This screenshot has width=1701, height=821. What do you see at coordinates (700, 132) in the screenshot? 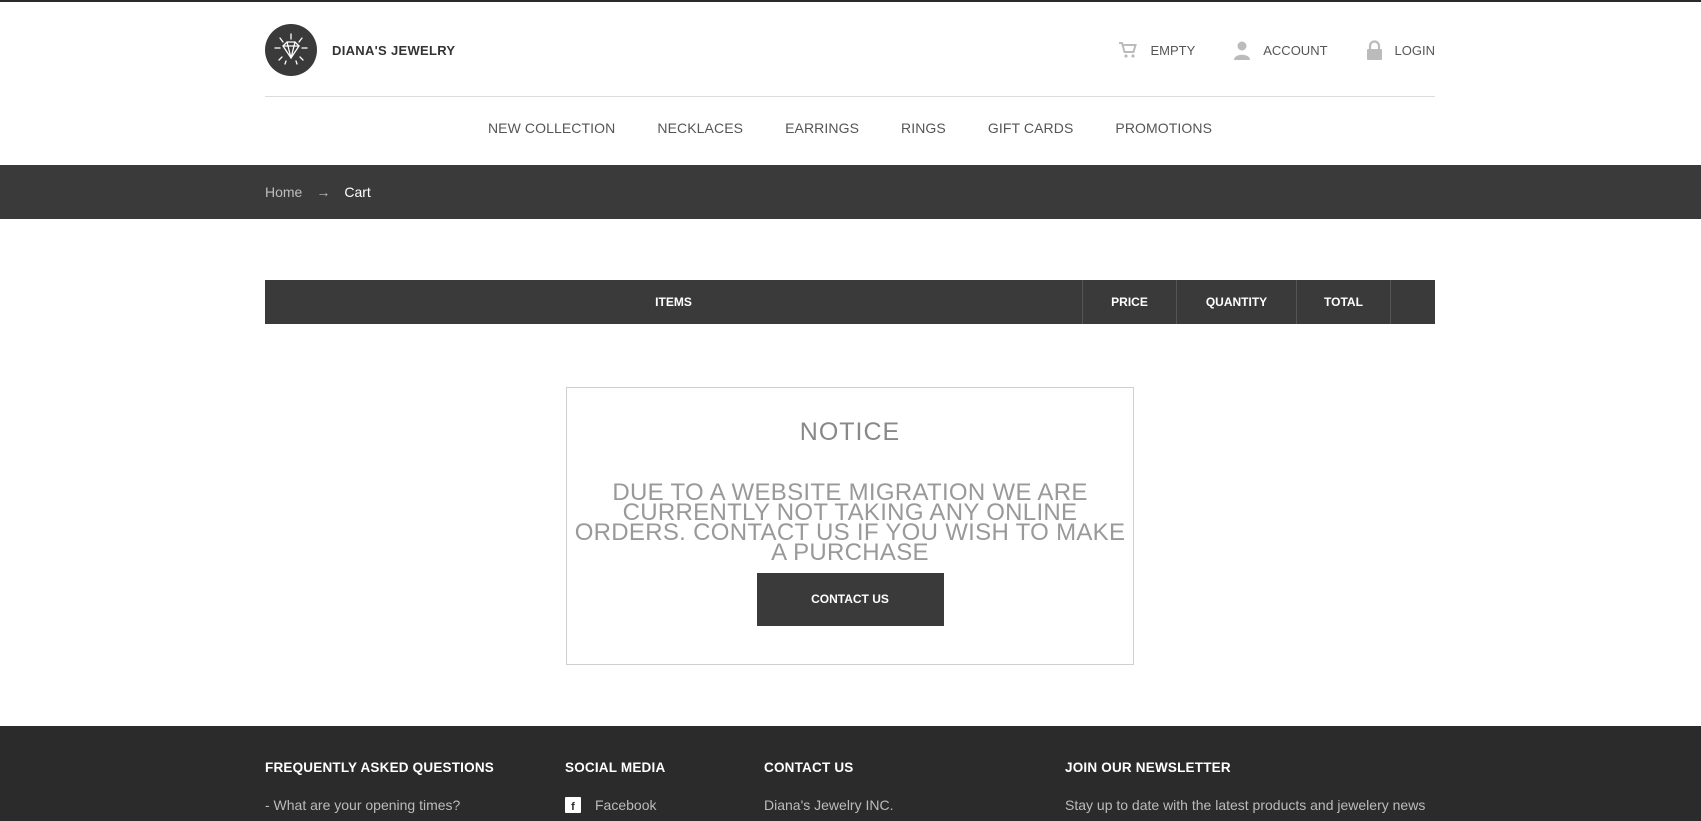
I see `nav-item-necklaces: NECKLACES` at bounding box center [700, 132].